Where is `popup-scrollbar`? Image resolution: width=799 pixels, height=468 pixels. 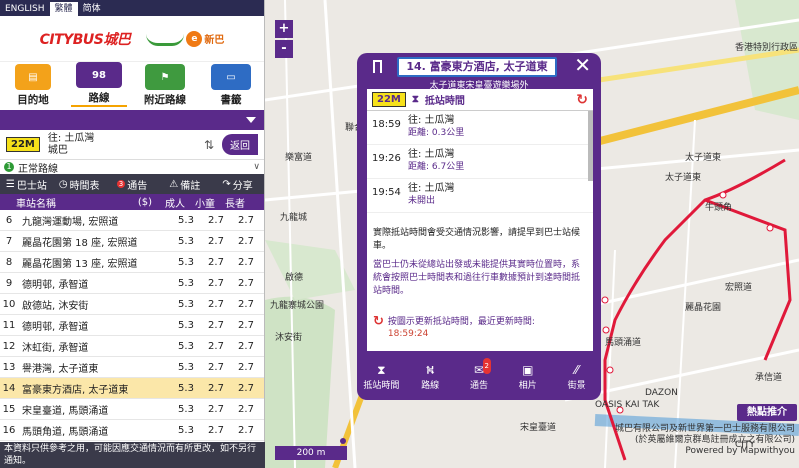 popup-scrollbar is located at coordinates (590, 146).